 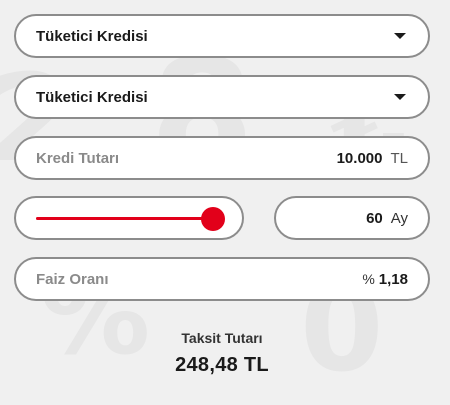 I want to click on term-slider-thumb, so click(x=212, y=219).